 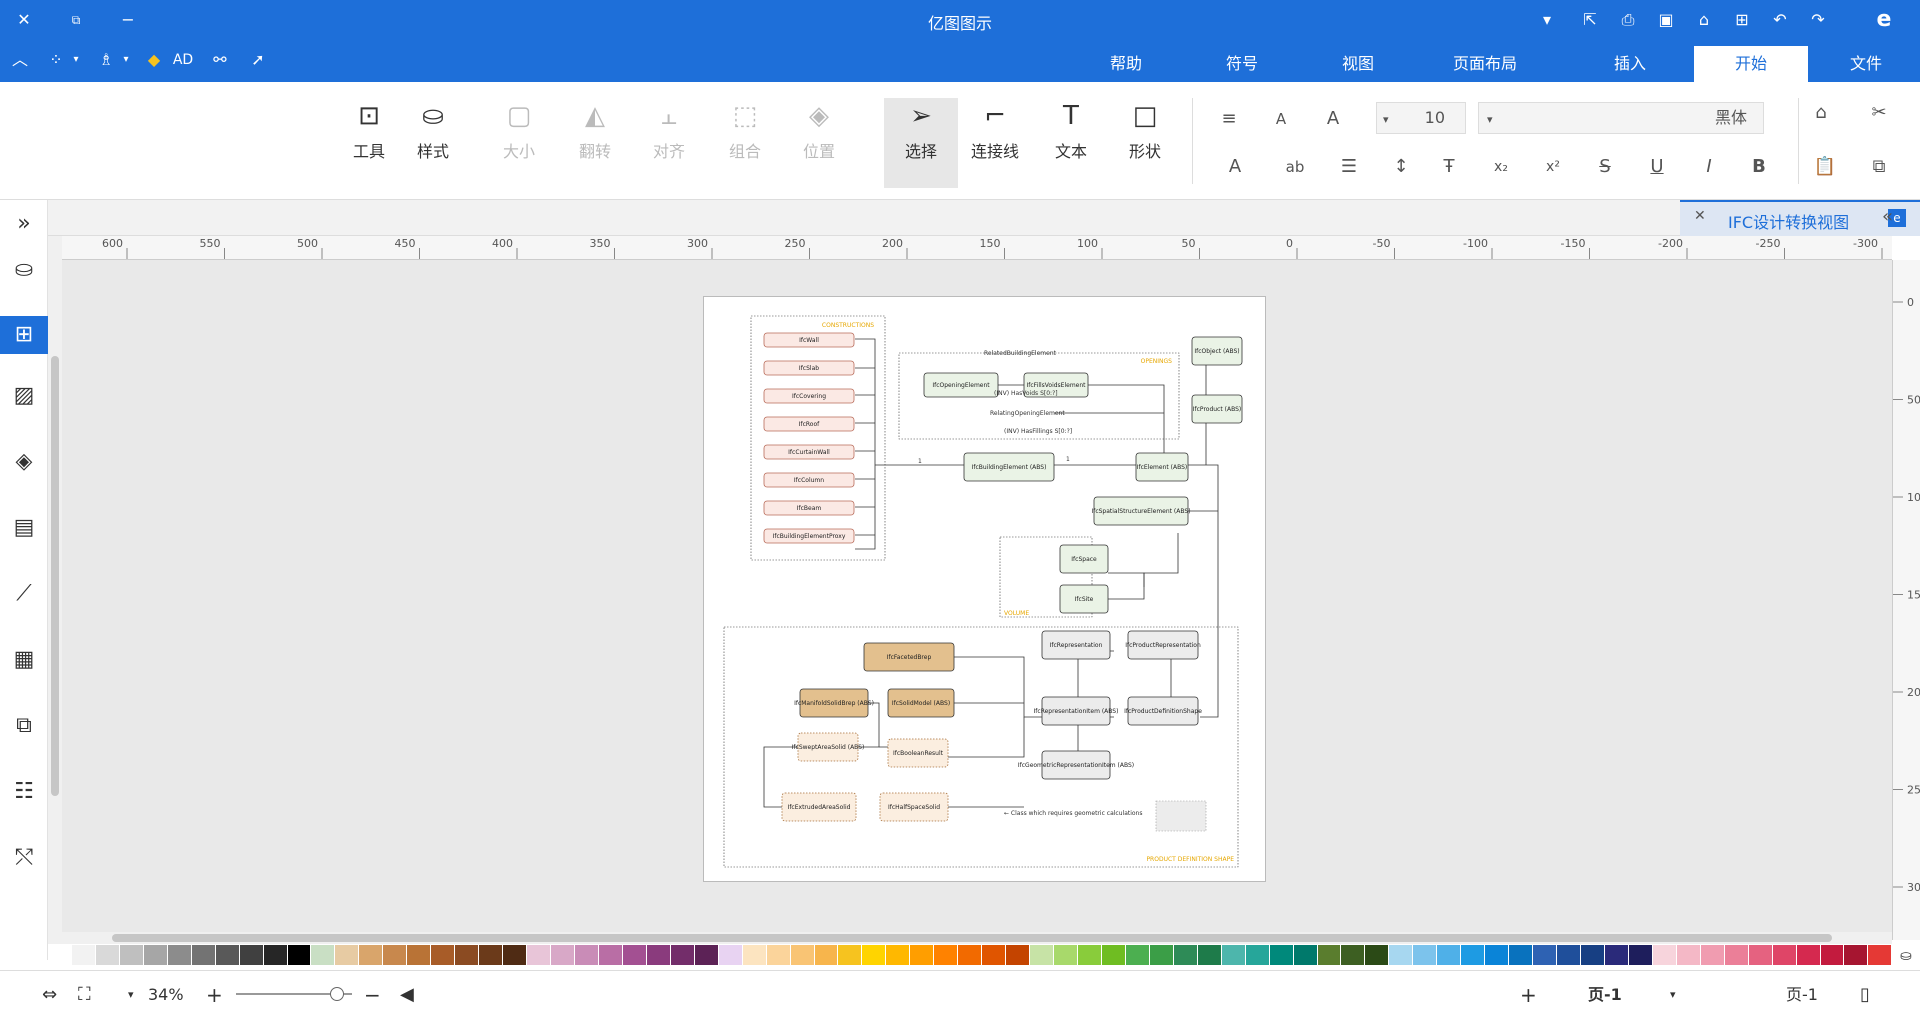 I want to click on fullscreen-icon: ⛶, so click(x=84, y=995).